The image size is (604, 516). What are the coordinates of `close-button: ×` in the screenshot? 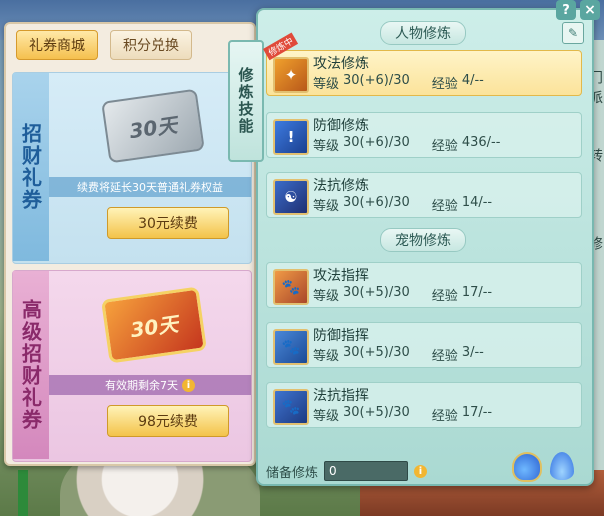 It's located at (590, 10).